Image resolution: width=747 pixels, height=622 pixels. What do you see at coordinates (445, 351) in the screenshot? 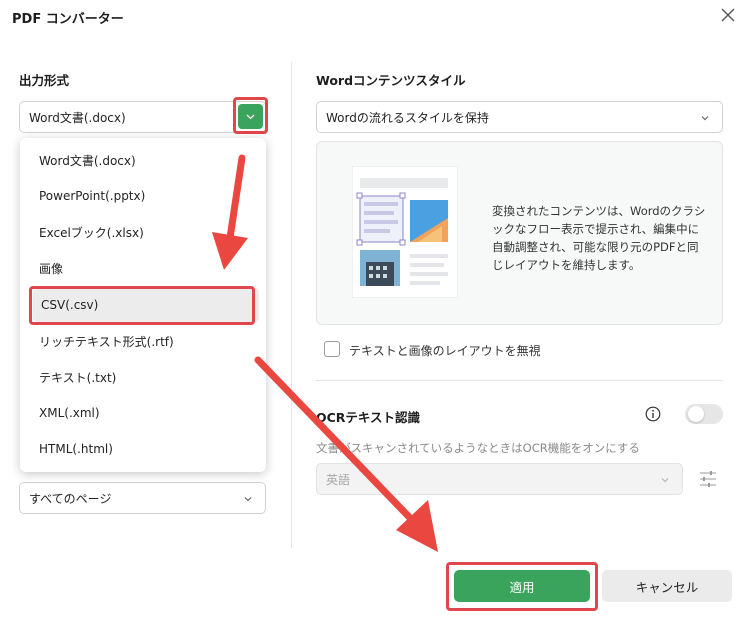
I see `ignore-layout-checkbox-label: テキストと画像のレイアウトを無視` at bounding box center [445, 351].